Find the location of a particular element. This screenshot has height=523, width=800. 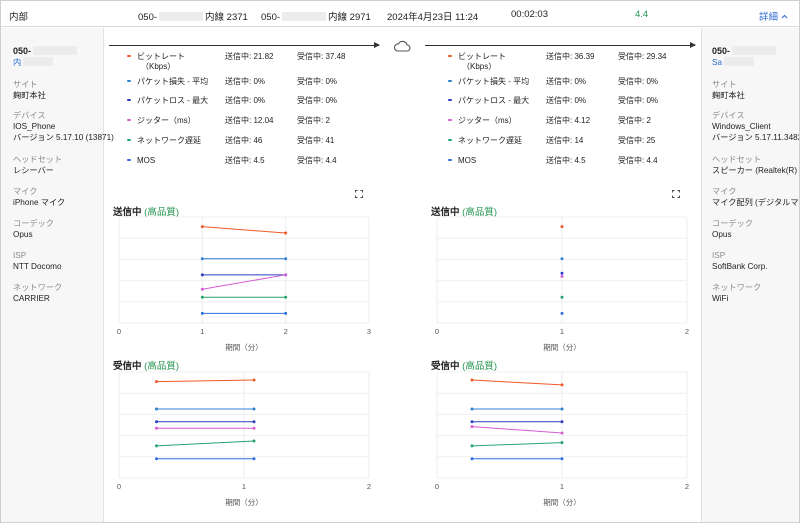

left-network: ネットワーク CARRIER is located at coordinates (38, 293).